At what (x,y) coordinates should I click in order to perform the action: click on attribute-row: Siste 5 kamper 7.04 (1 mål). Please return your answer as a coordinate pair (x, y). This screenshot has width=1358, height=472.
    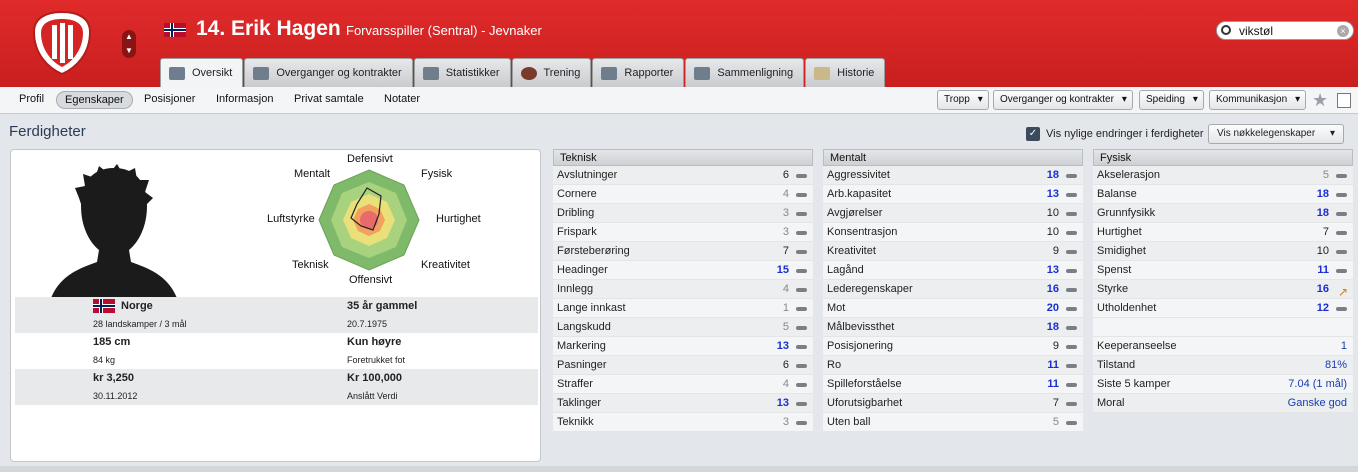
    Looking at the image, I should click on (1223, 384).